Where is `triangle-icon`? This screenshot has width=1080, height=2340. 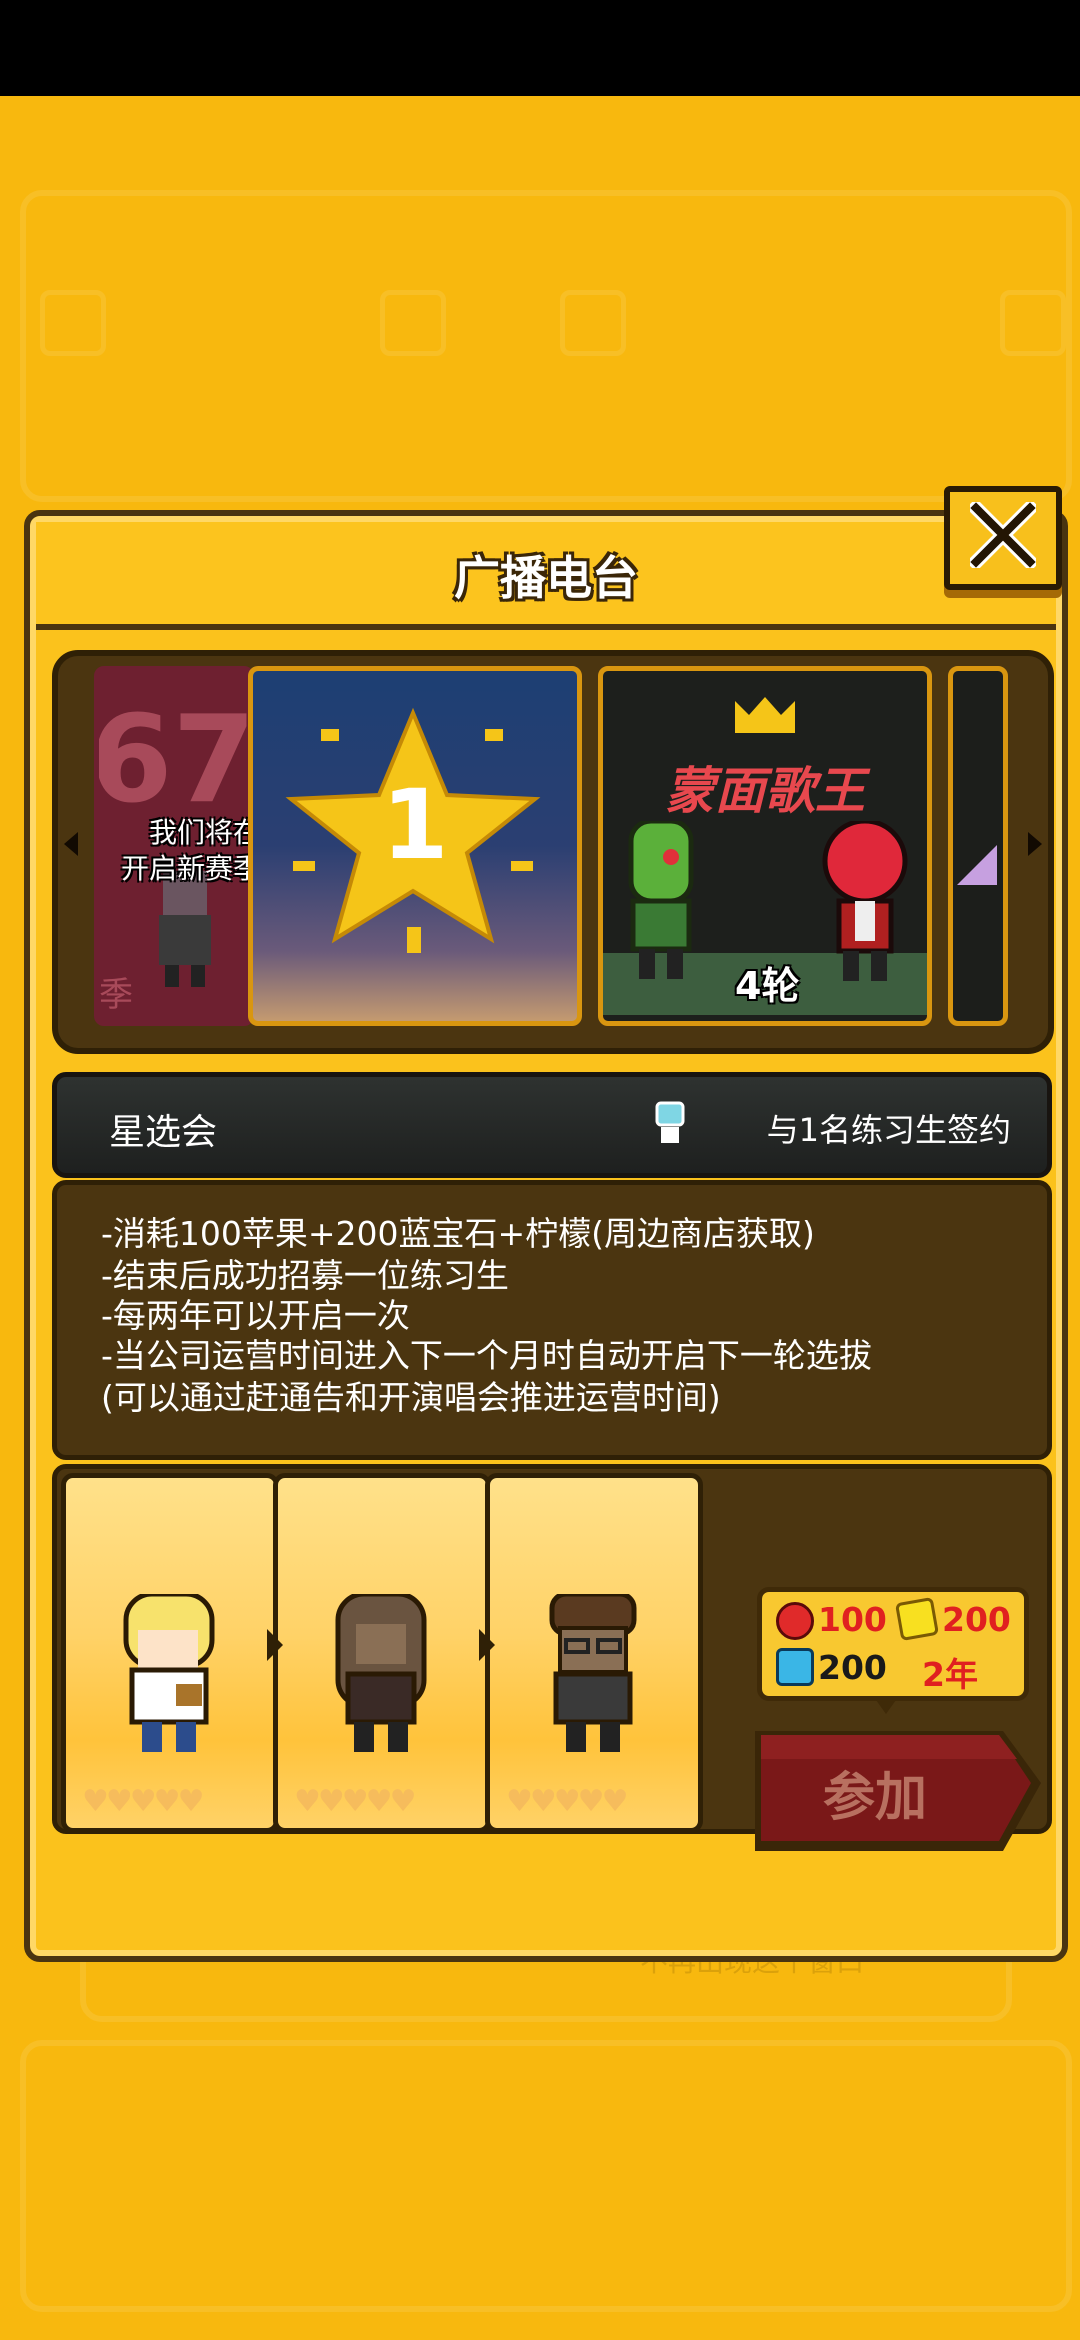 triangle-icon is located at coordinates (977, 865).